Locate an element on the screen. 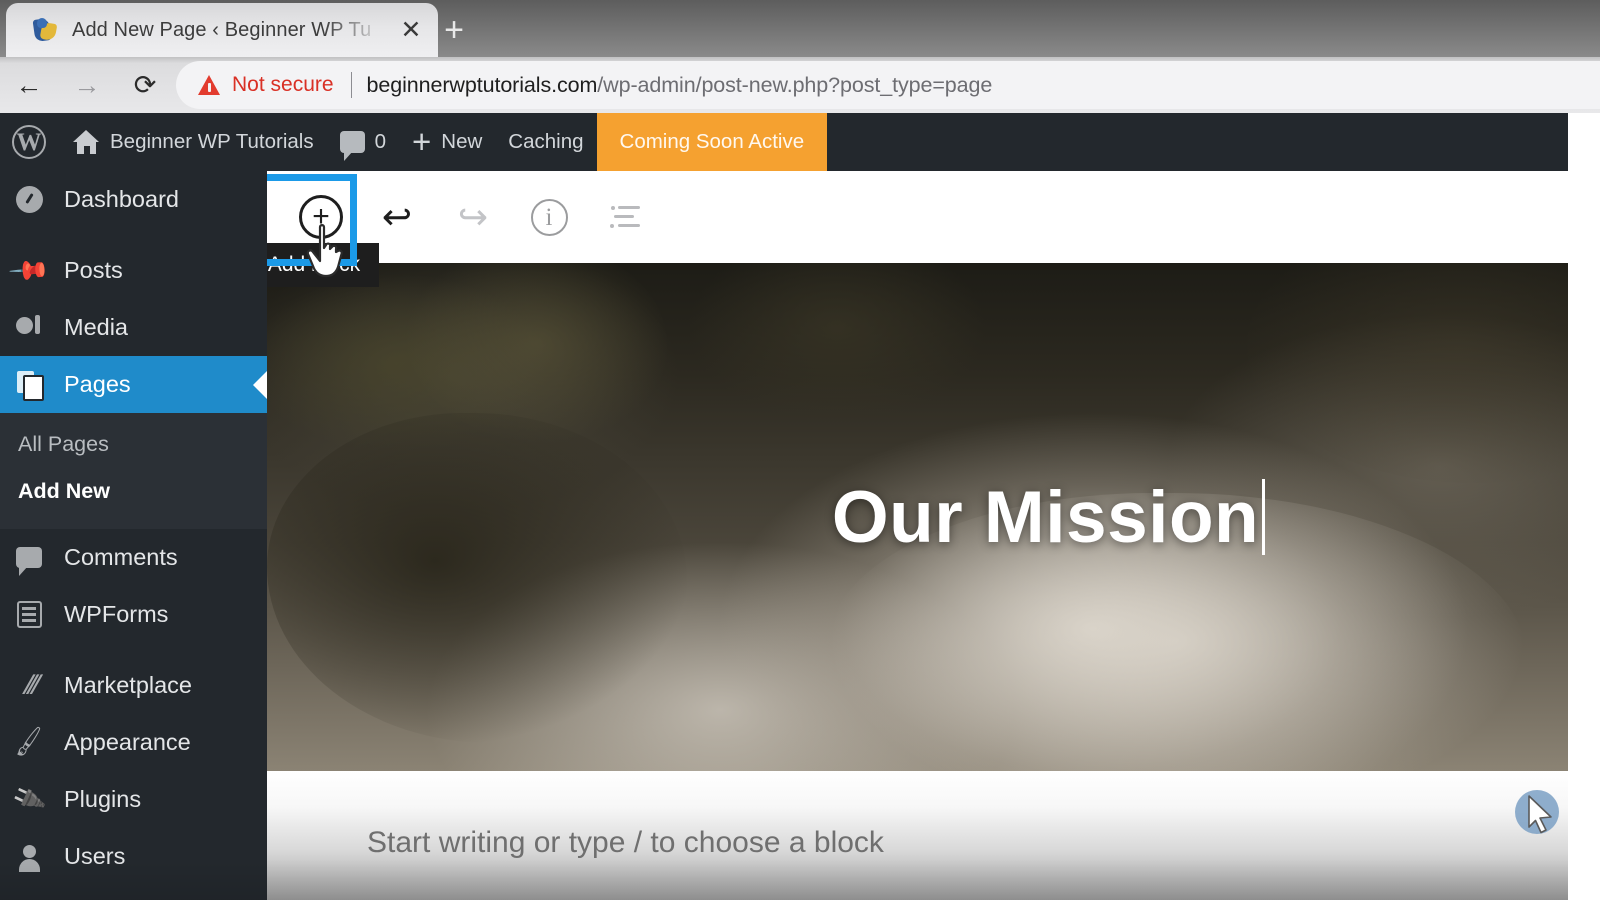 The image size is (1600, 900). new-tab-button: + is located at coordinates (454, 30).